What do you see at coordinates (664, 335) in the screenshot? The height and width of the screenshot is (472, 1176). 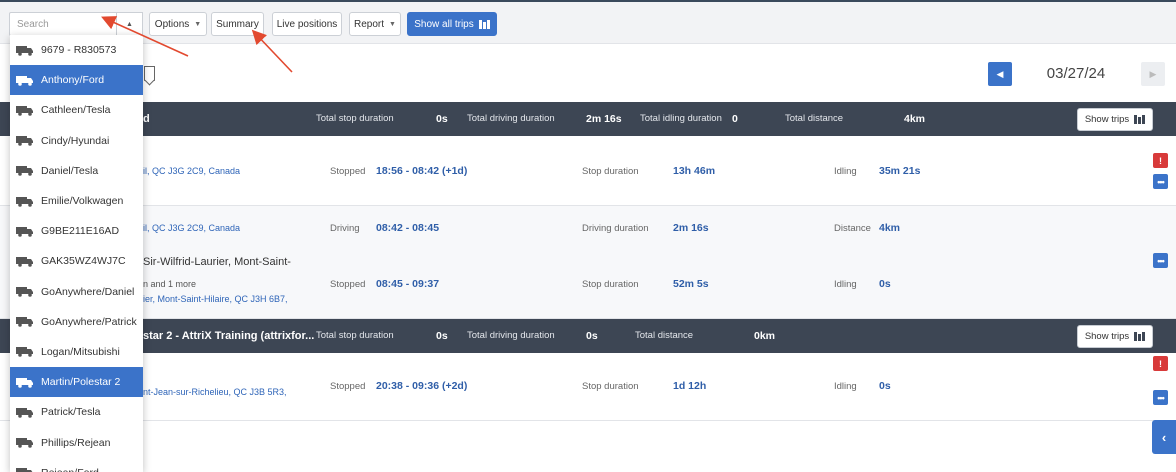 I see `total-distance-label: Total distance` at bounding box center [664, 335].